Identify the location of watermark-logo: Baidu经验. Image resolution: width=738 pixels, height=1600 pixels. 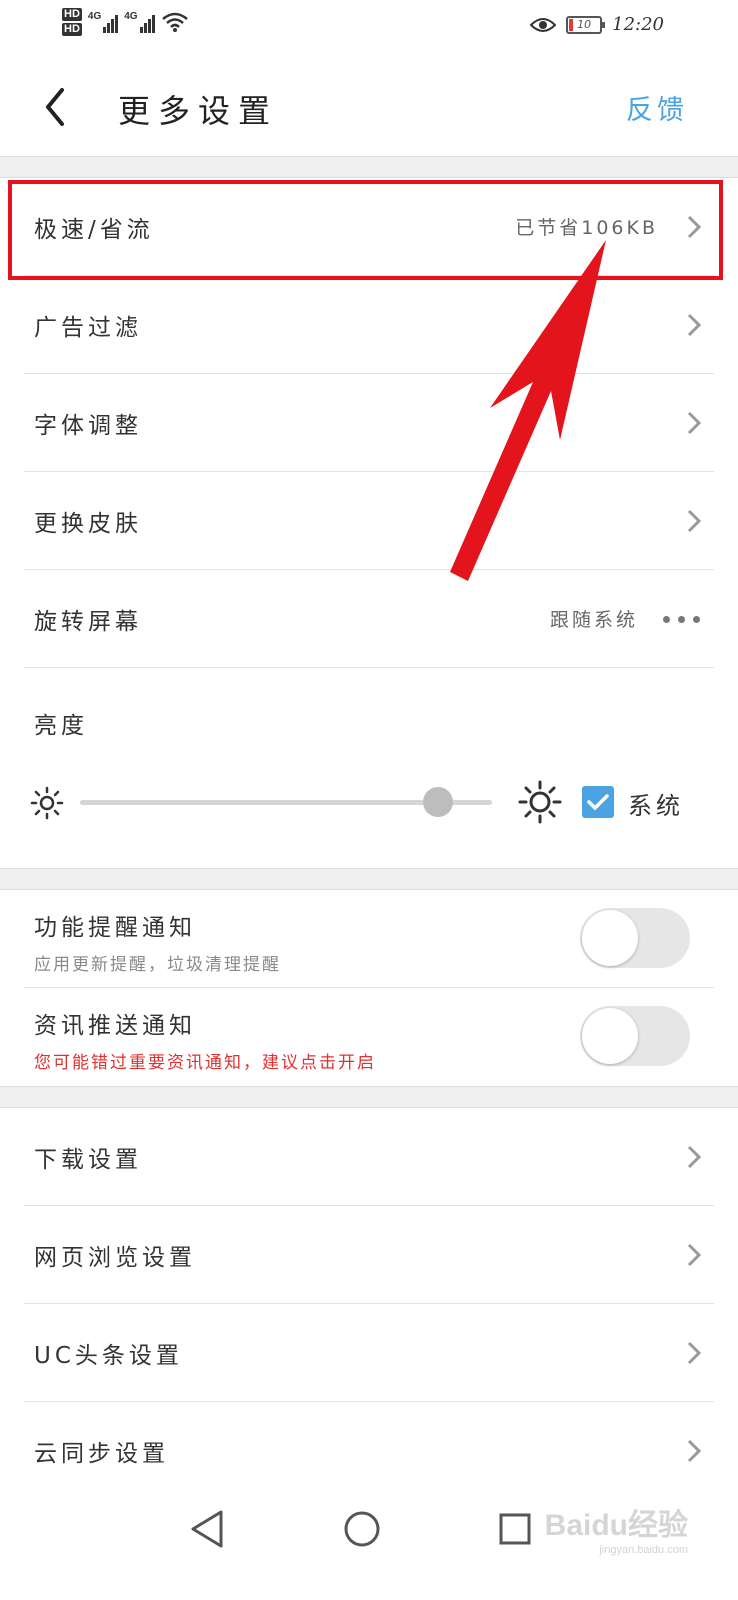
(616, 1525).